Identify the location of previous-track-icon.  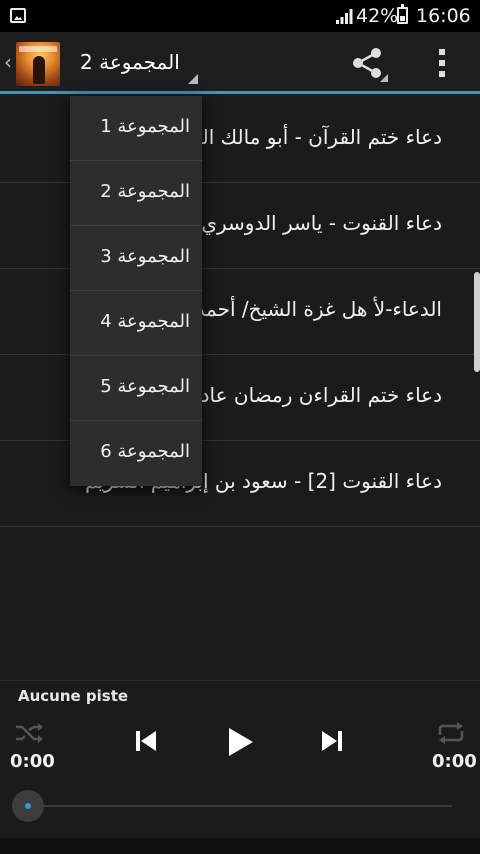
(146, 741).